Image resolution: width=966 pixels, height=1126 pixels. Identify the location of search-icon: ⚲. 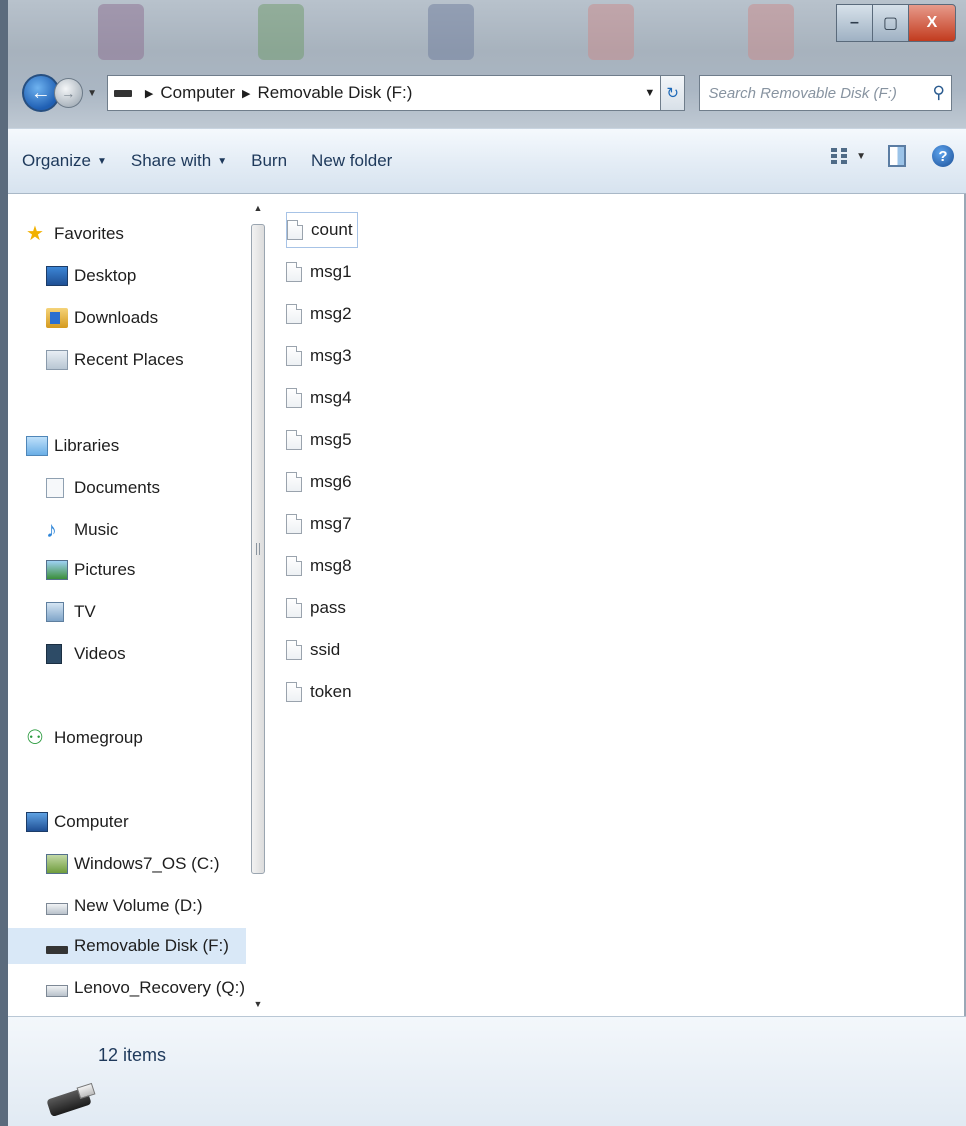
(939, 93).